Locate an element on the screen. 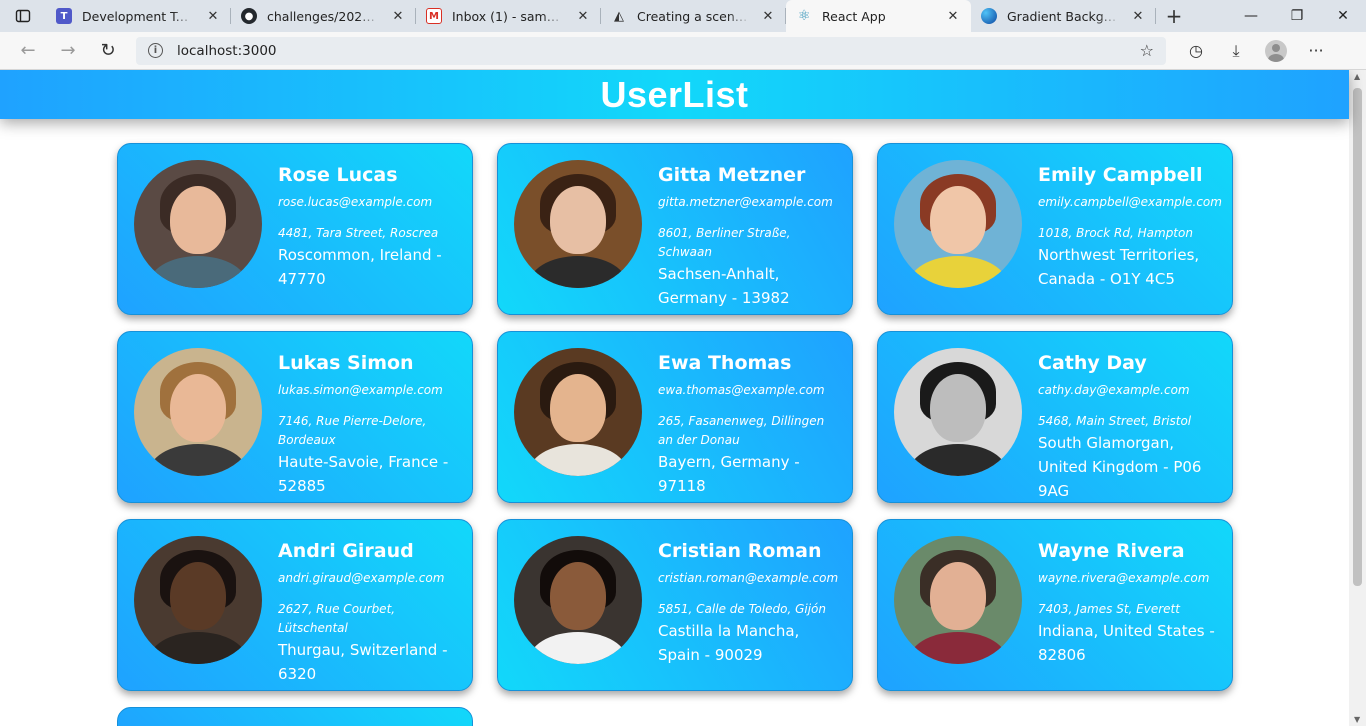 Image resolution: width=1366 pixels, height=726 pixels. browser-tab-gradient: Gradient Backgrounds ✕ is located at coordinates (1063, 16).